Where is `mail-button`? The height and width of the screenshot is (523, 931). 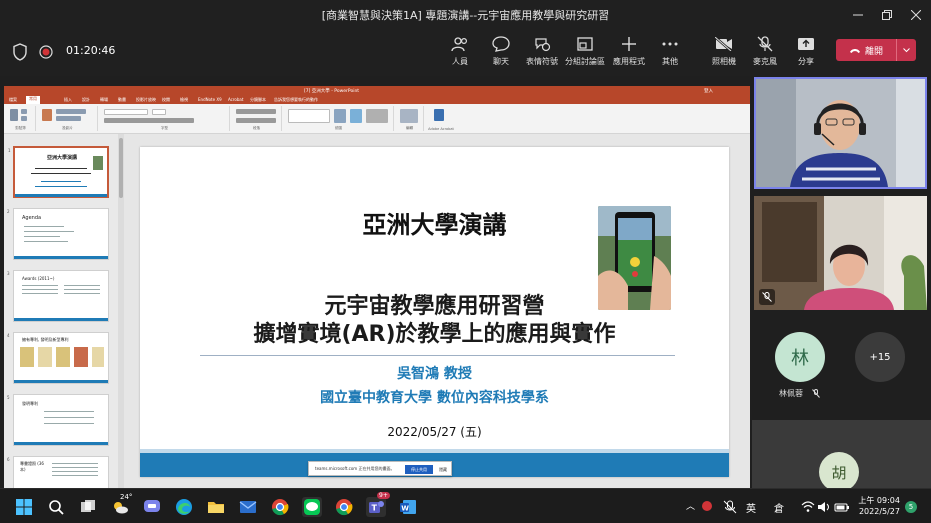 mail-button is located at coordinates (248, 507).